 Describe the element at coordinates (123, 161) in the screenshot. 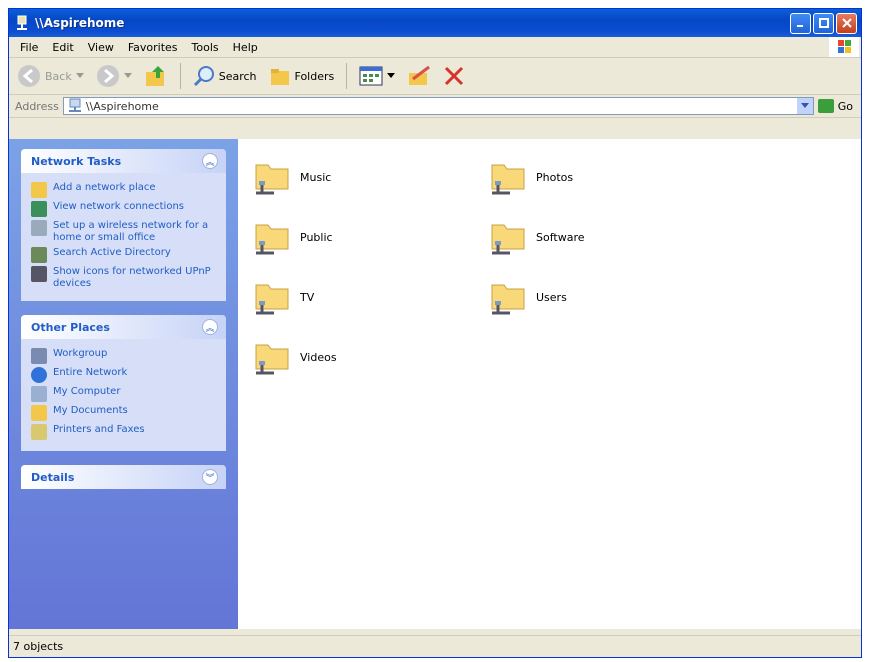

I see `network-tasks-header: Network Tasks ︽` at that location.